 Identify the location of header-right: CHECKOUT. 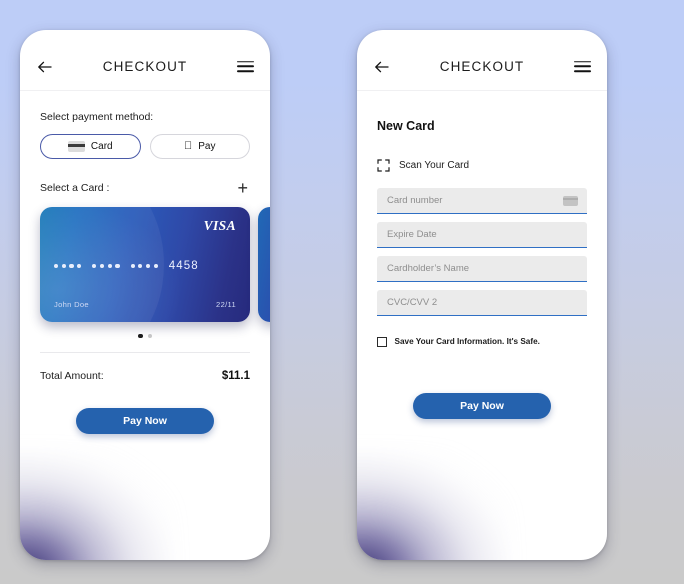
(482, 67).